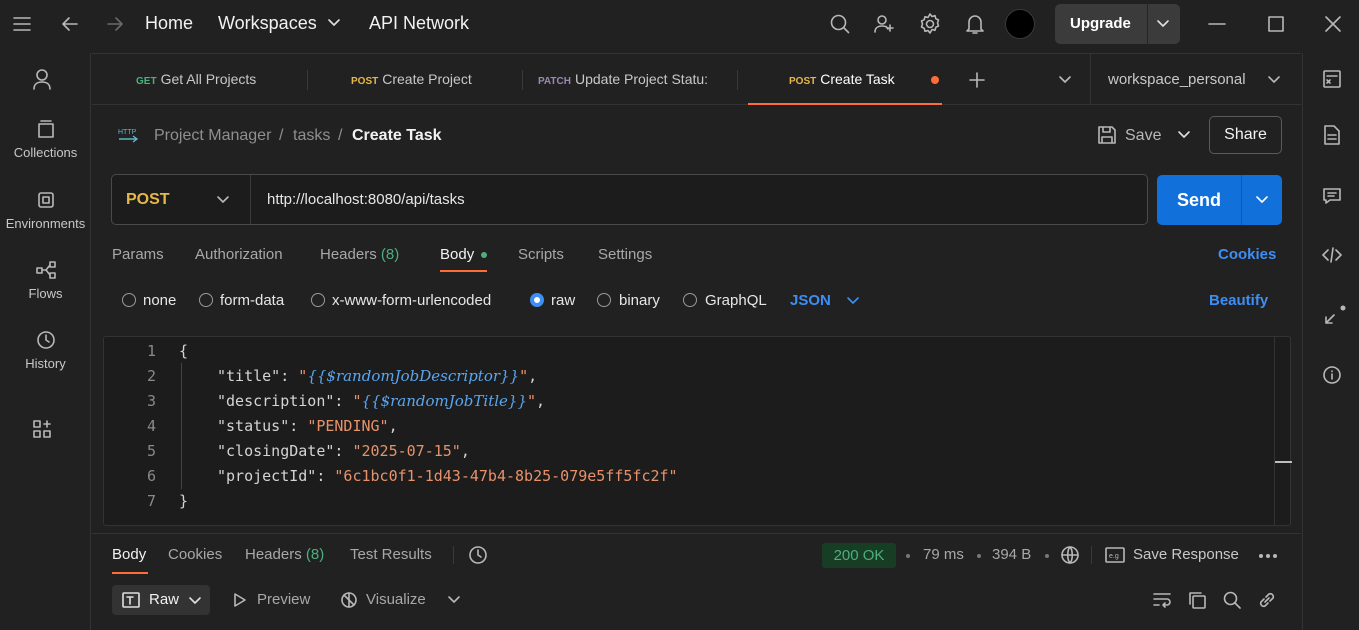 This screenshot has width=1359, height=630. What do you see at coordinates (977, 80) in the screenshot?
I see `new-tab-plus-icon` at bounding box center [977, 80].